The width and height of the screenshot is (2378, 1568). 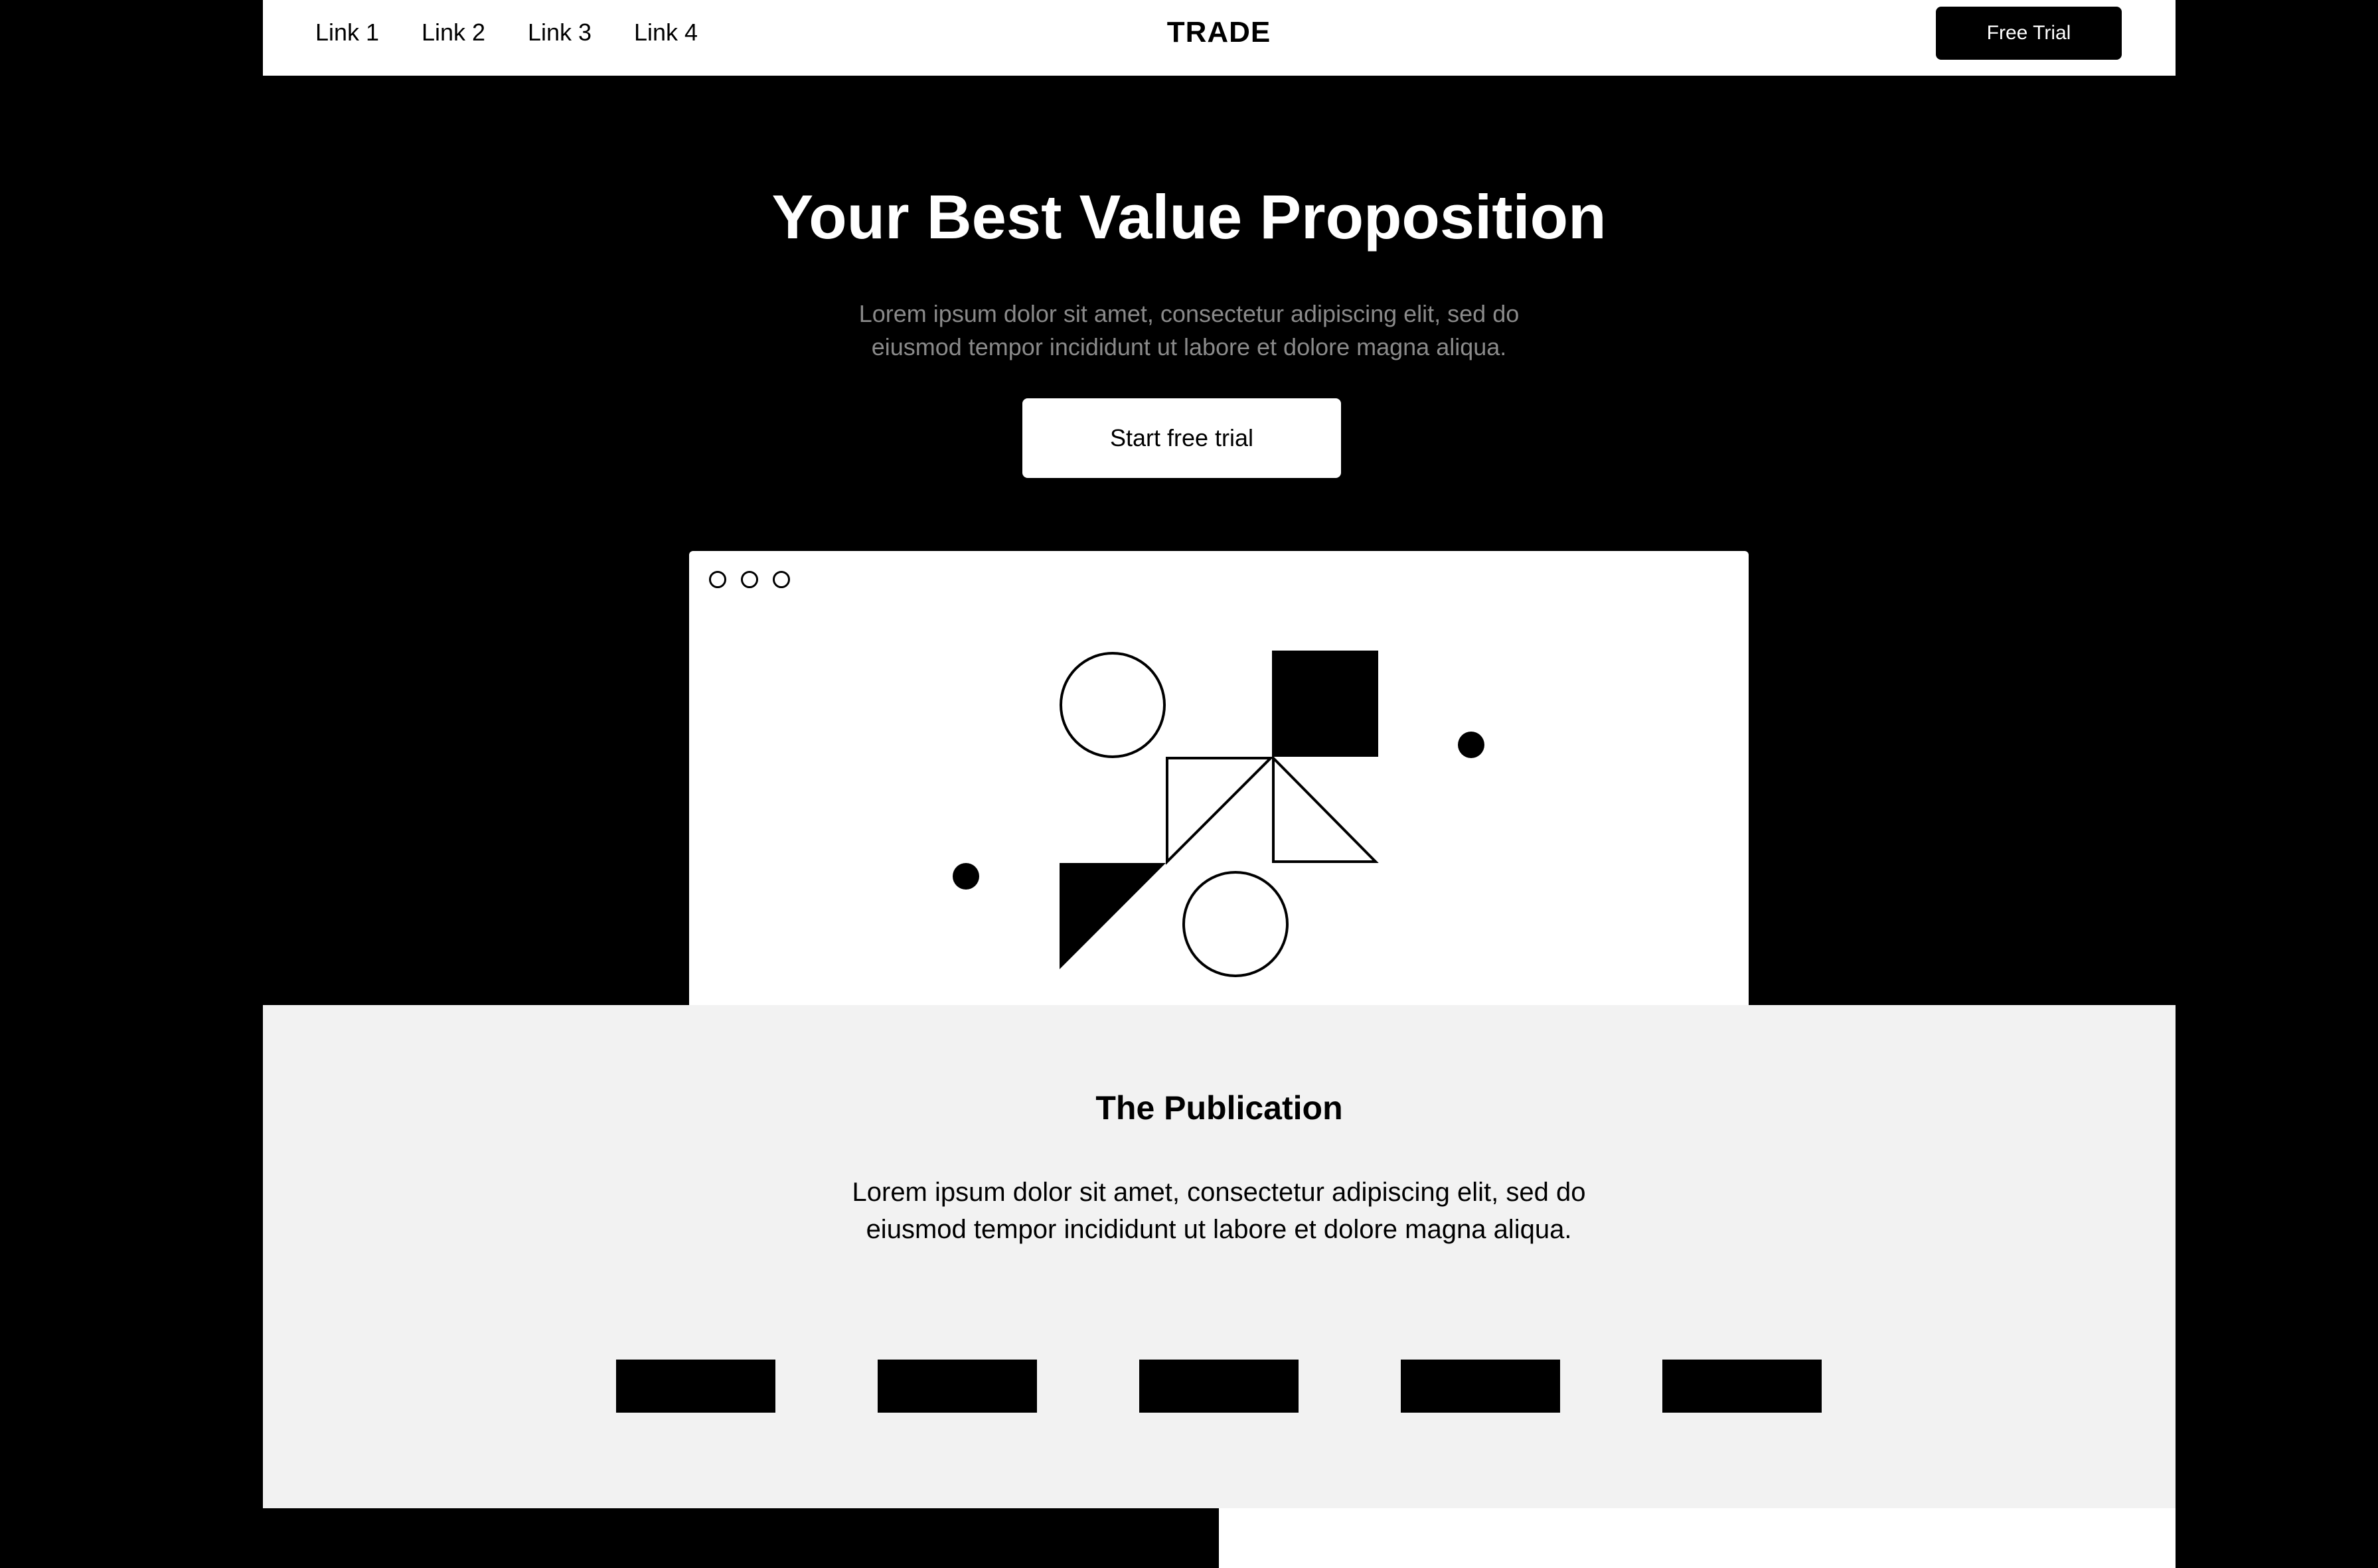 I want to click on start-free-trial-button: Start free trial, so click(x=1181, y=438).